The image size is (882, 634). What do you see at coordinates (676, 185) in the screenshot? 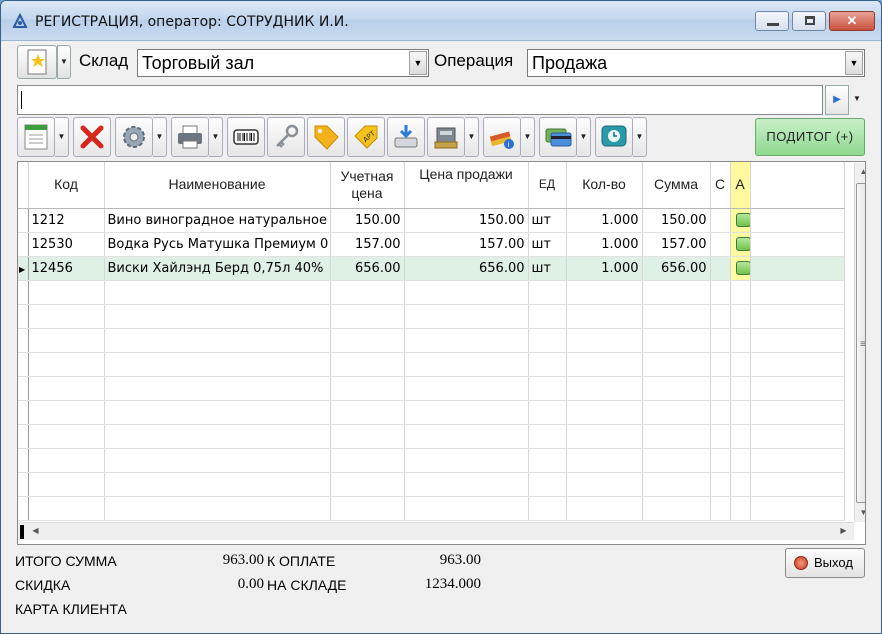
I see `column-header-sum: Сумма` at bounding box center [676, 185].